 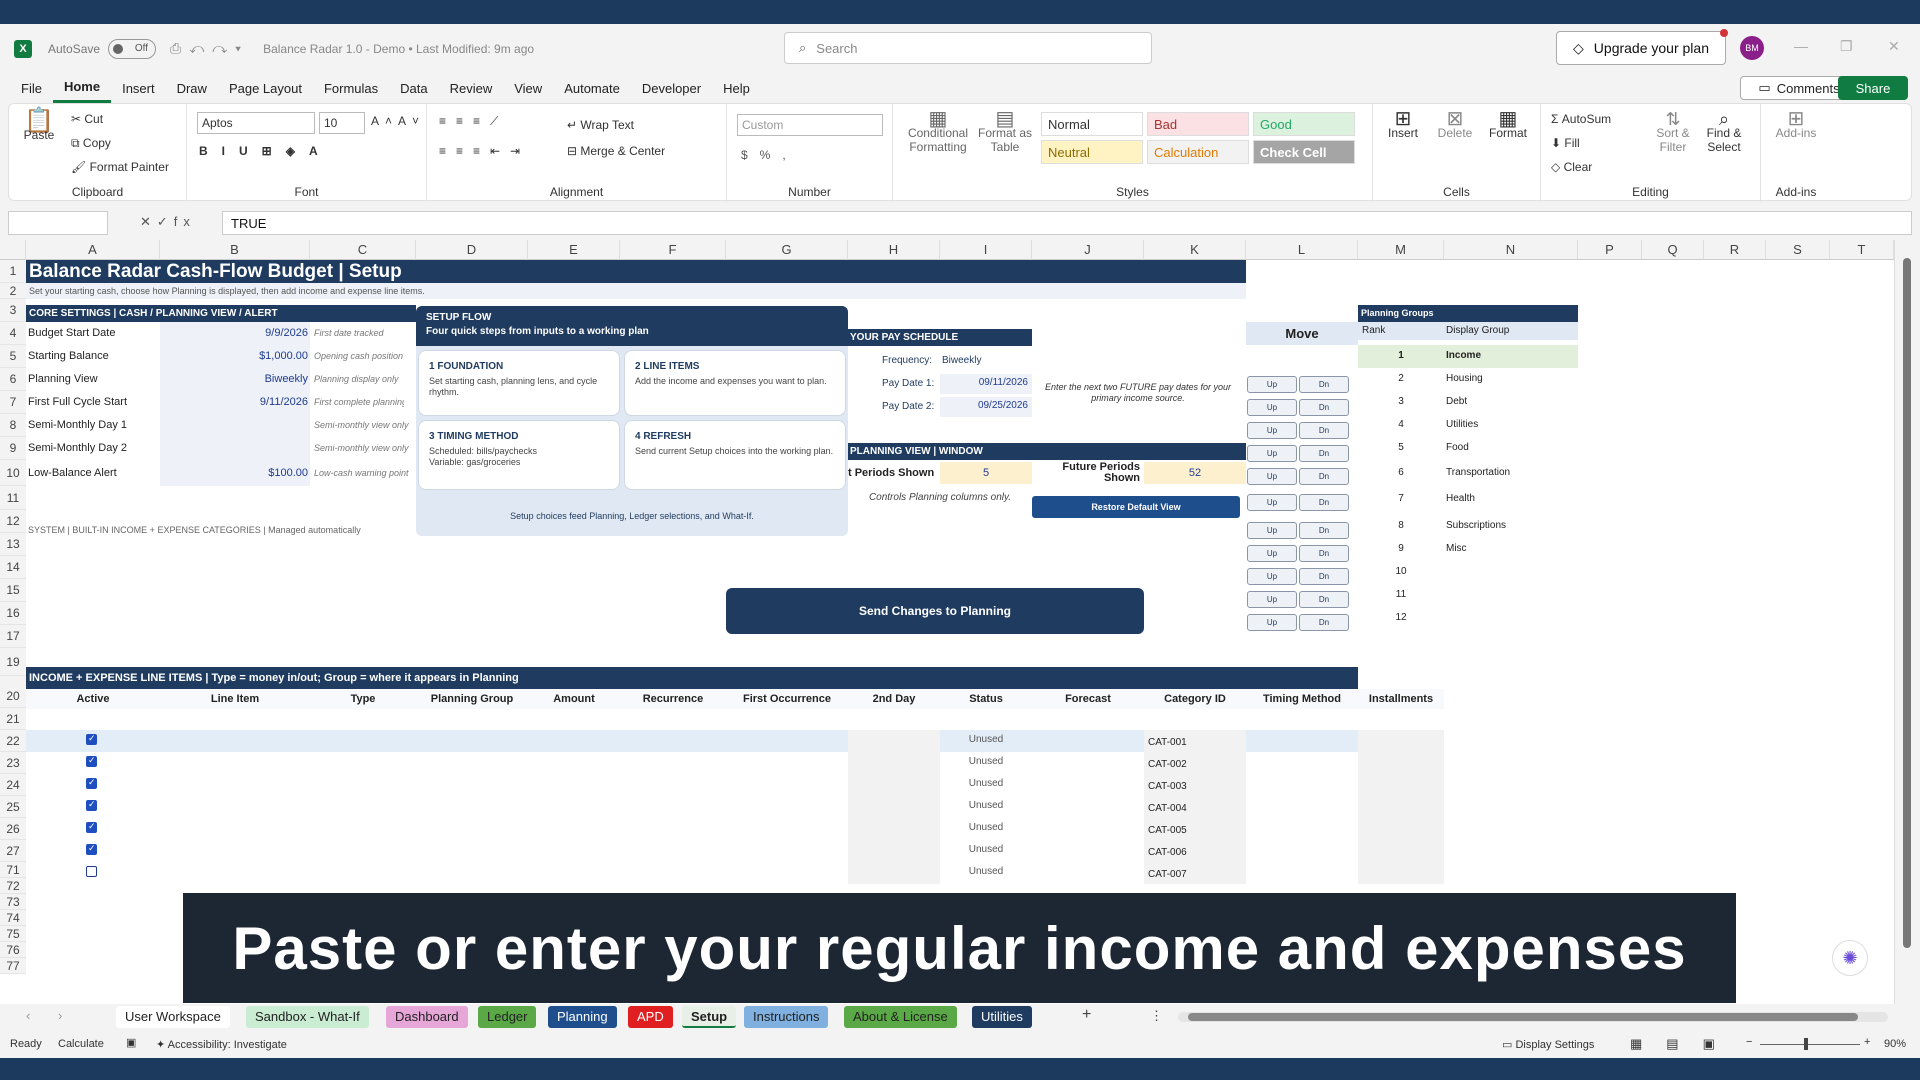 What do you see at coordinates (968, 48) in the screenshot?
I see `search-box: ⌕ Search` at bounding box center [968, 48].